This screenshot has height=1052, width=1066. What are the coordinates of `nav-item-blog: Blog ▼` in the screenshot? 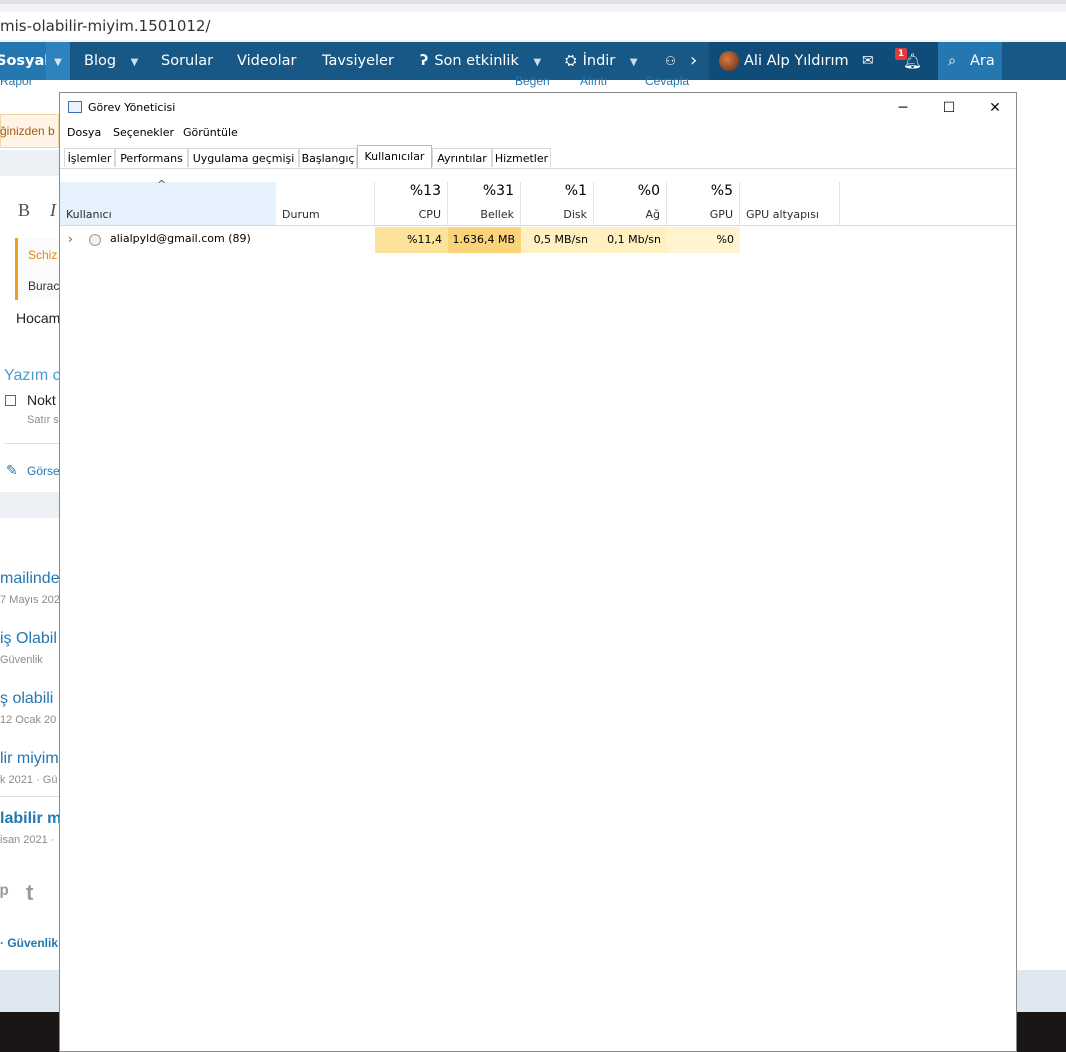 It's located at (111, 61).